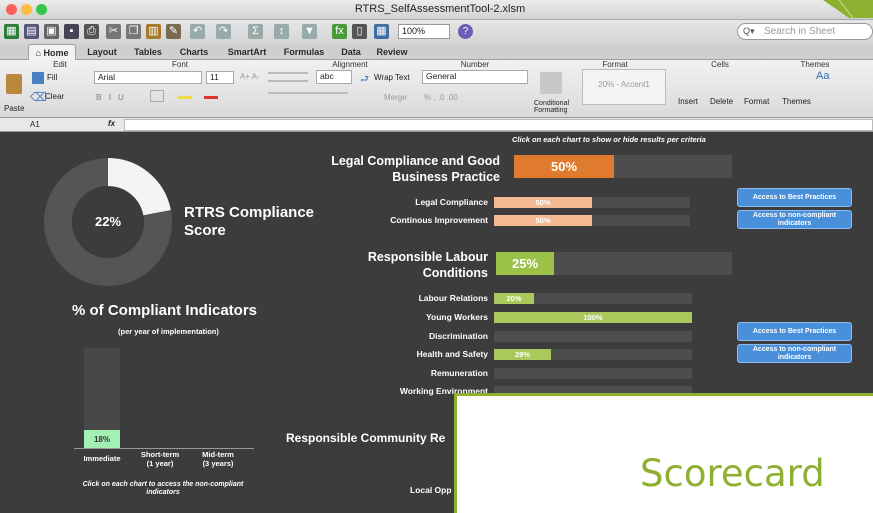 The height and width of the screenshot is (513, 873). I want to click on name-box: A1, so click(35, 124).